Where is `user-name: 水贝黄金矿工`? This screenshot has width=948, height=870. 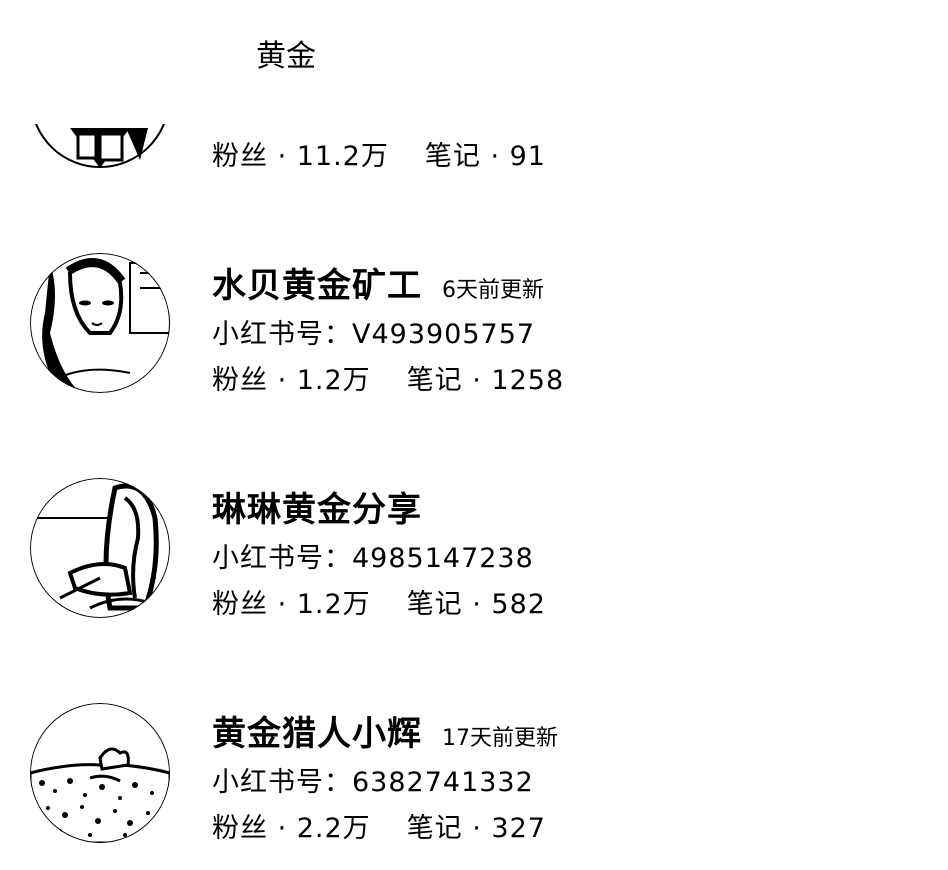 user-name: 水贝黄金矿工 is located at coordinates (317, 282).